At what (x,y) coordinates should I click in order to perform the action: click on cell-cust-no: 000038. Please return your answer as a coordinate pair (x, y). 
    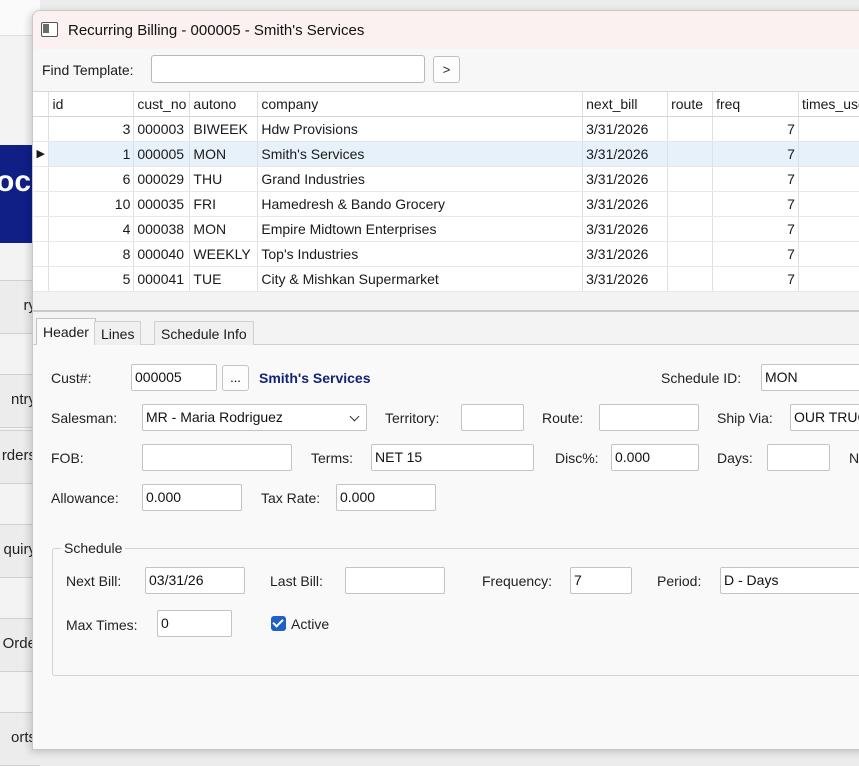
    Looking at the image, I should click on (162, 229).